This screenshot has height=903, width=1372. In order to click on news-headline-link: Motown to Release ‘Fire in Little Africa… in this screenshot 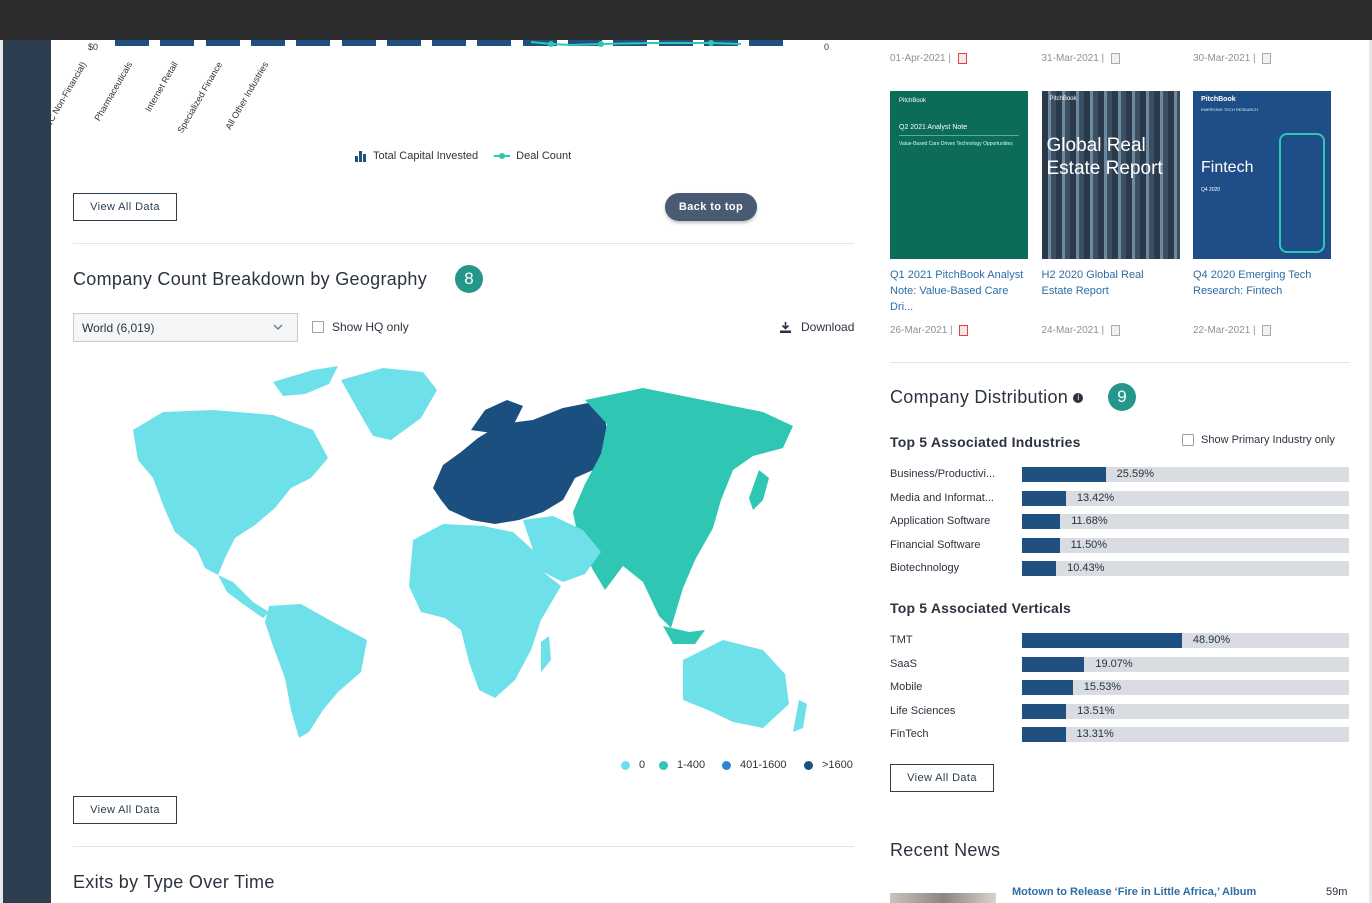, I will do `click(1134, 892)`.